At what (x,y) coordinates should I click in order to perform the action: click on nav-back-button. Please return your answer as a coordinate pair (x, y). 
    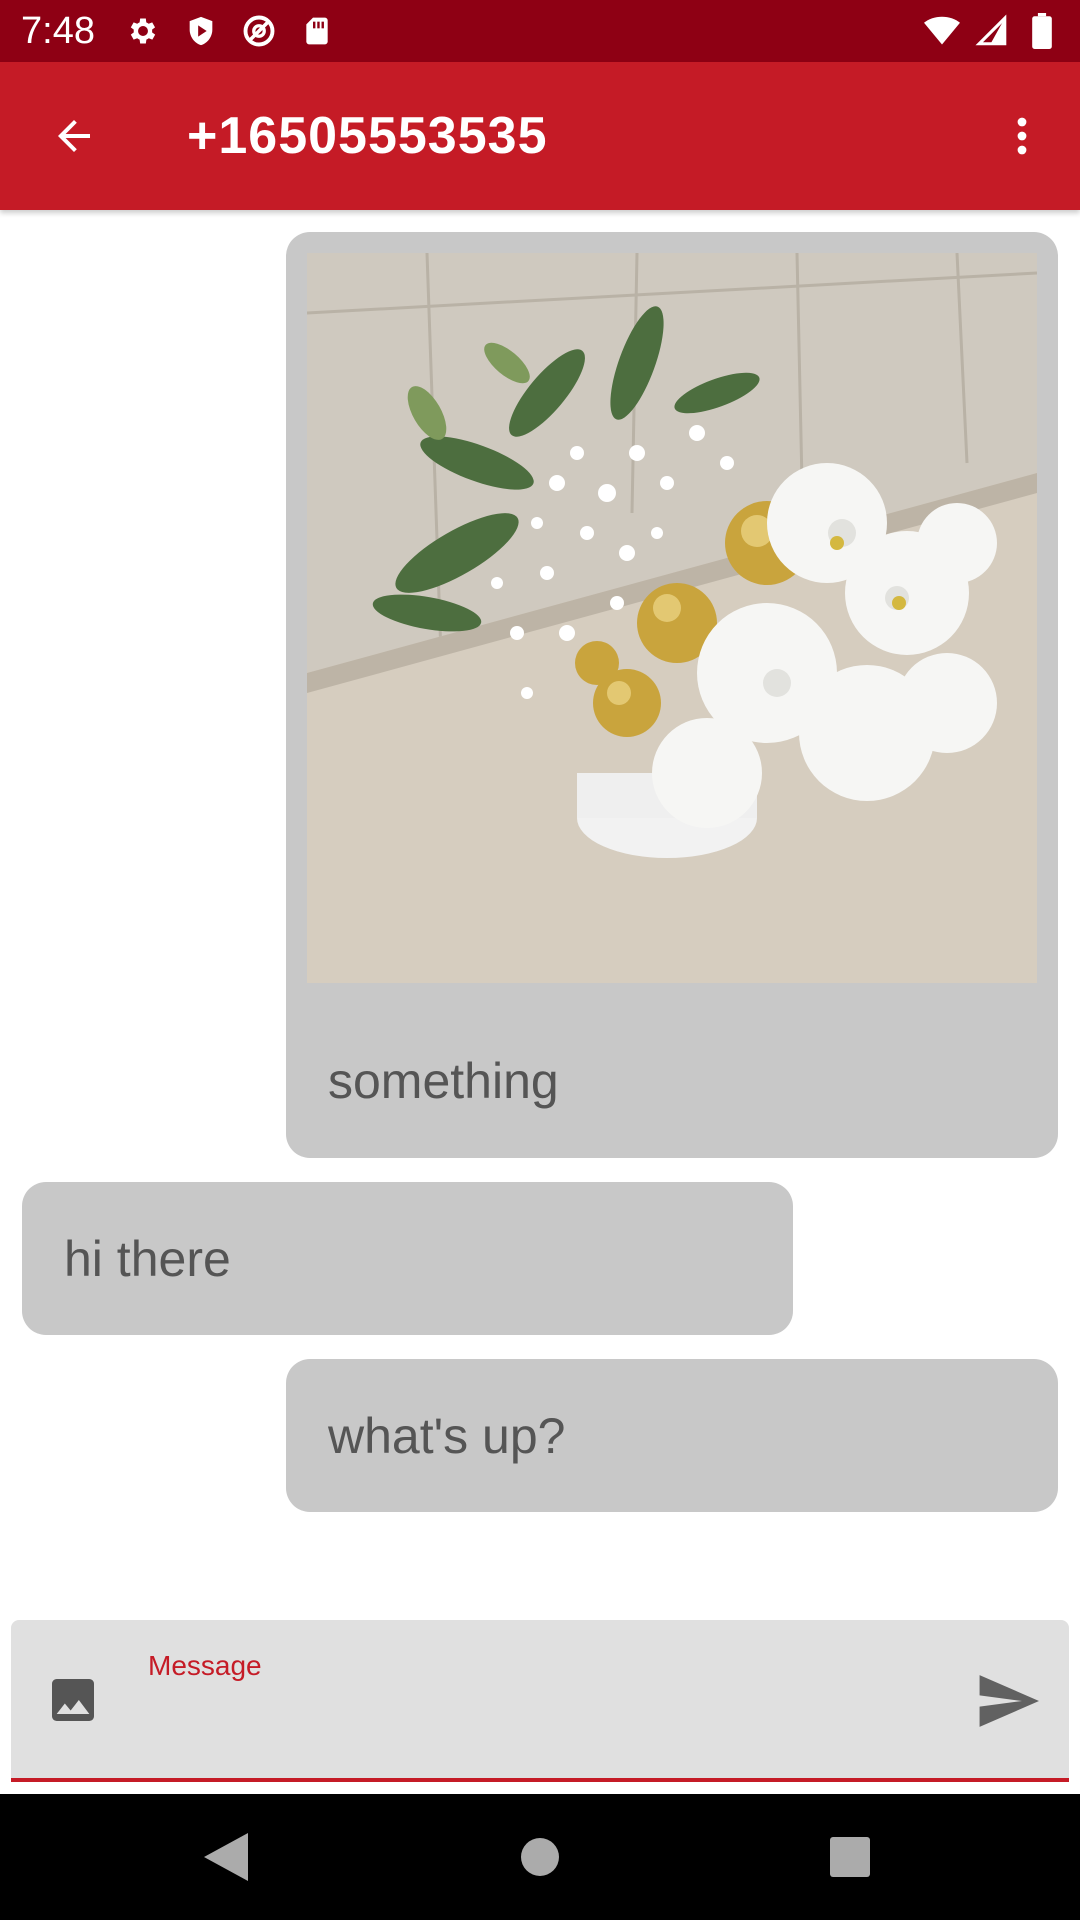
    Looking at the image, I should click on (226, 1857).